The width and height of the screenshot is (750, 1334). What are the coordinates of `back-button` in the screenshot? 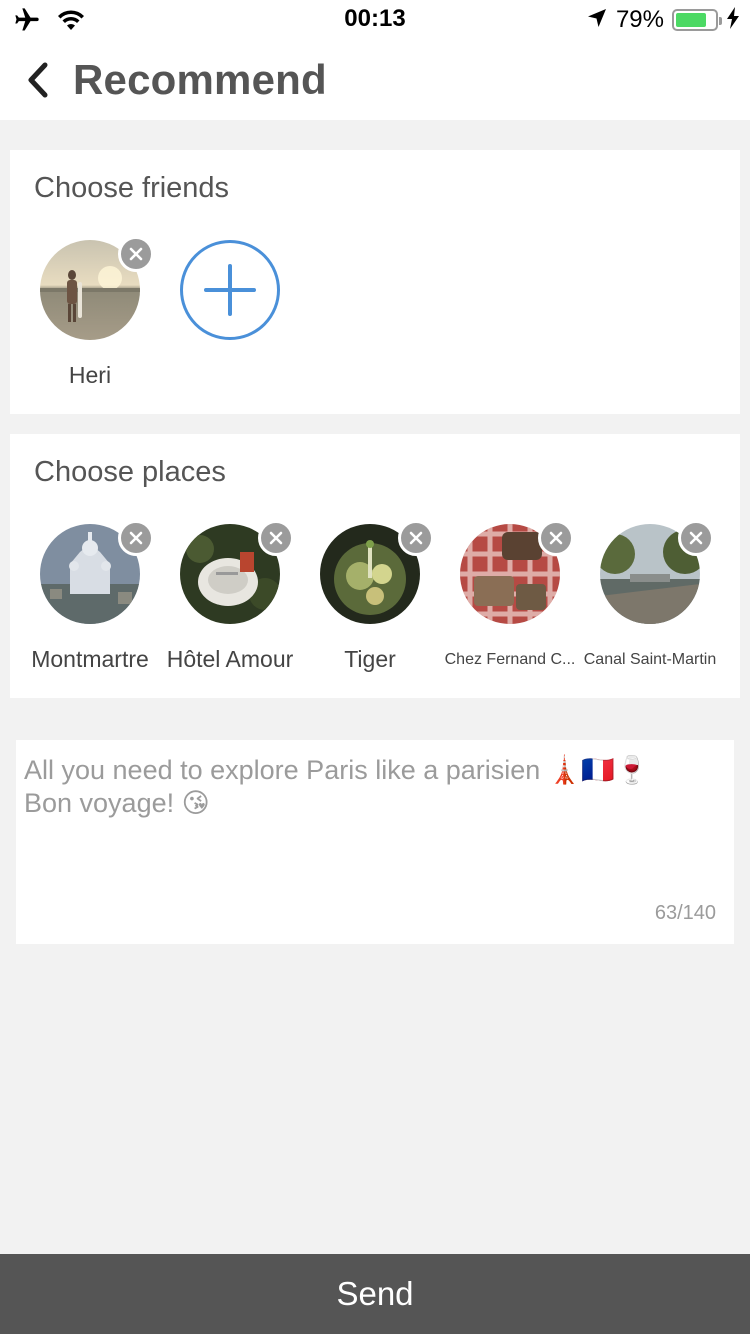 It's located at (38, 80).